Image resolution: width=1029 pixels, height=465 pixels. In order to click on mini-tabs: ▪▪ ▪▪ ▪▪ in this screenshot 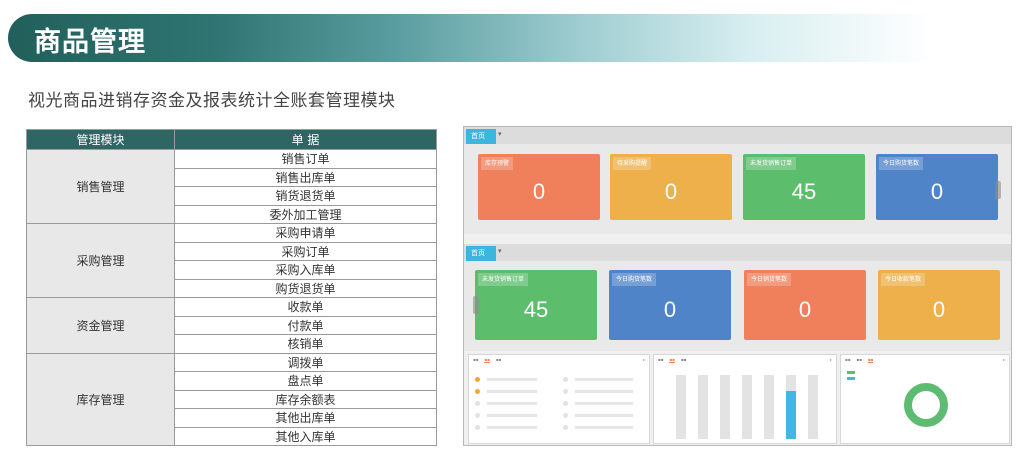, I will do `click(672, 360)`.